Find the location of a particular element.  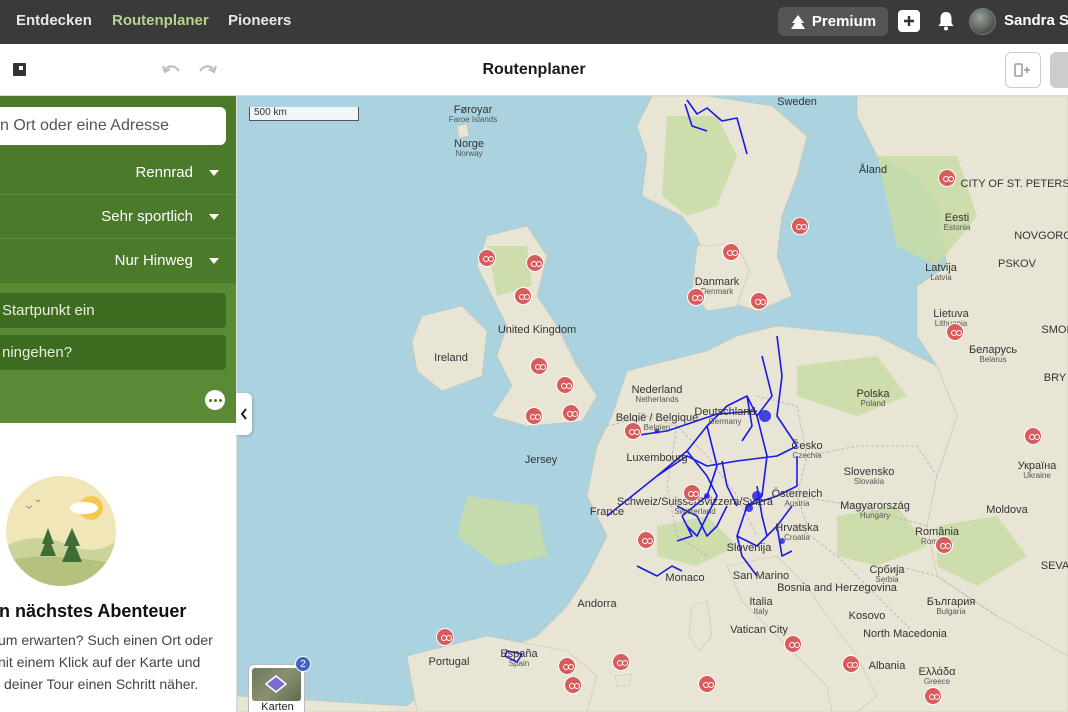

waypoint-area: Startpunkt ein ningehen? is located at coordinates (118, 353).